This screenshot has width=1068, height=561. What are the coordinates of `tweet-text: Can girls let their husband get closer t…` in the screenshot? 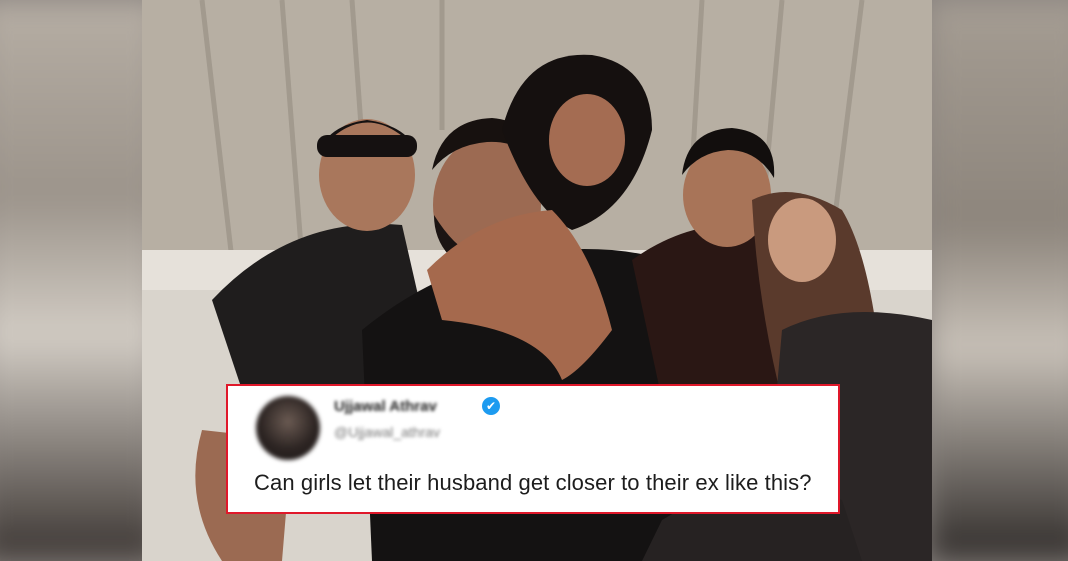 It's located at (533, 482).